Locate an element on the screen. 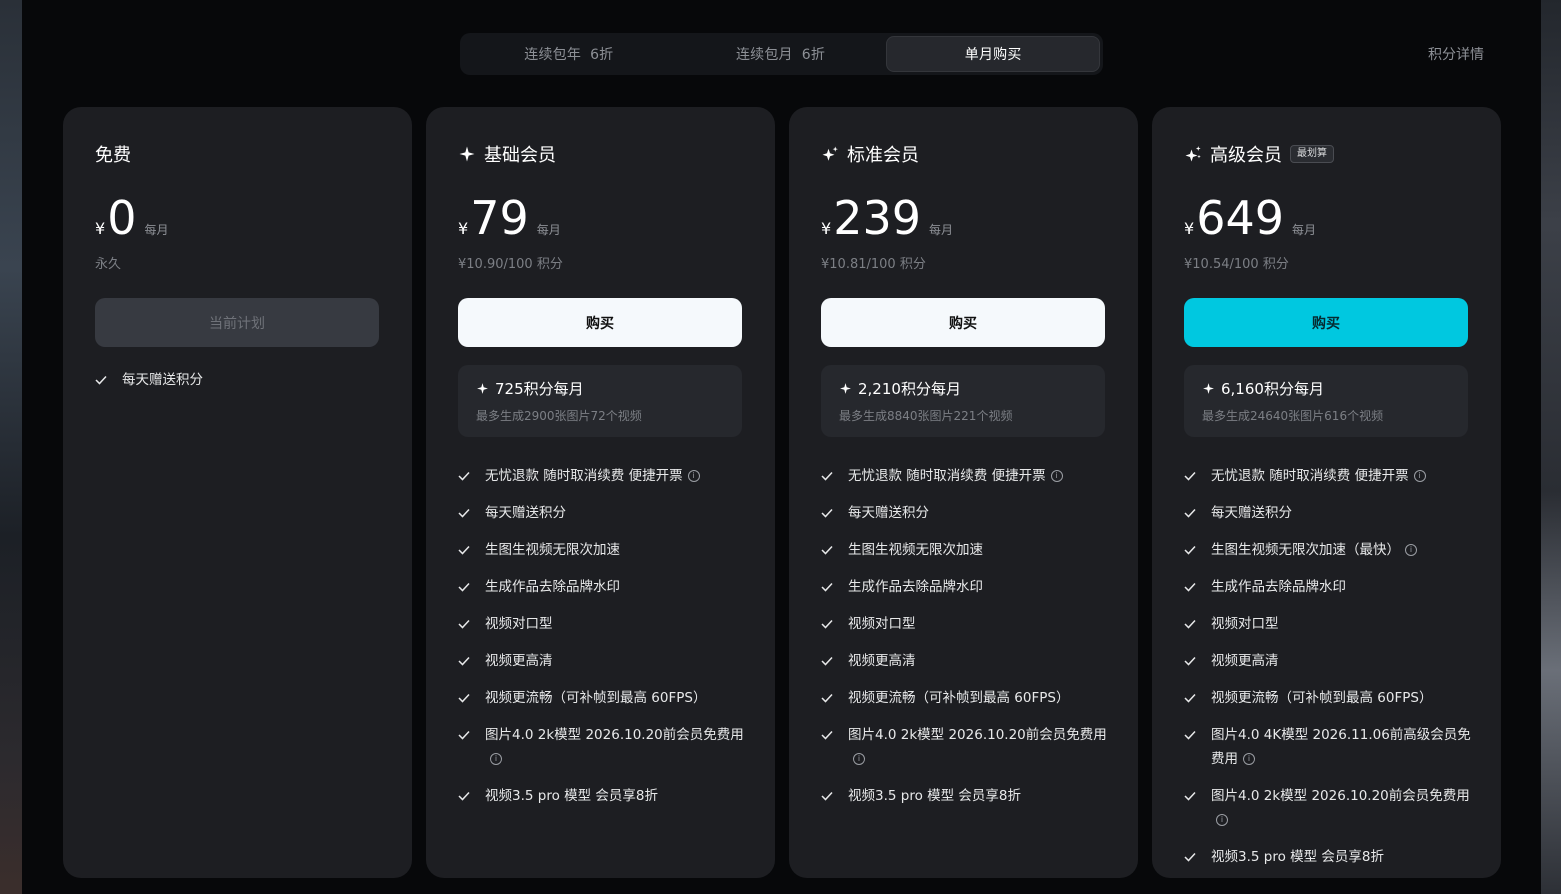  feature-item: 图片4.0 4K模型 2026.11.06前高级会员免费用 i is located at coordinates (1334, 747).